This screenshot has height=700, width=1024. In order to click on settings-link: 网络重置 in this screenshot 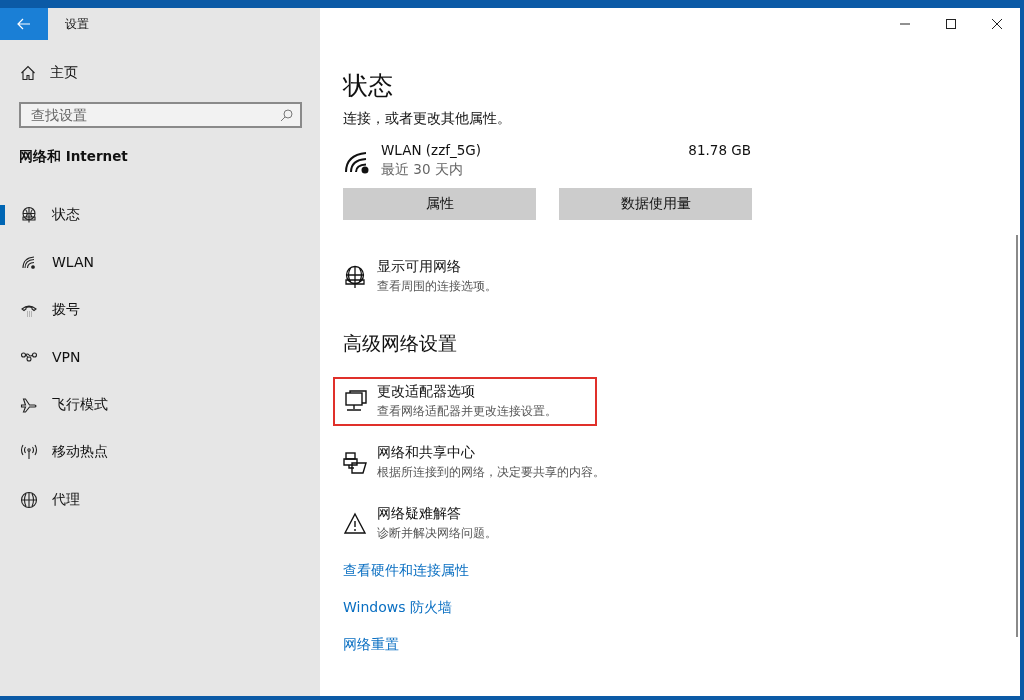, I will do `click(371, 645)`.